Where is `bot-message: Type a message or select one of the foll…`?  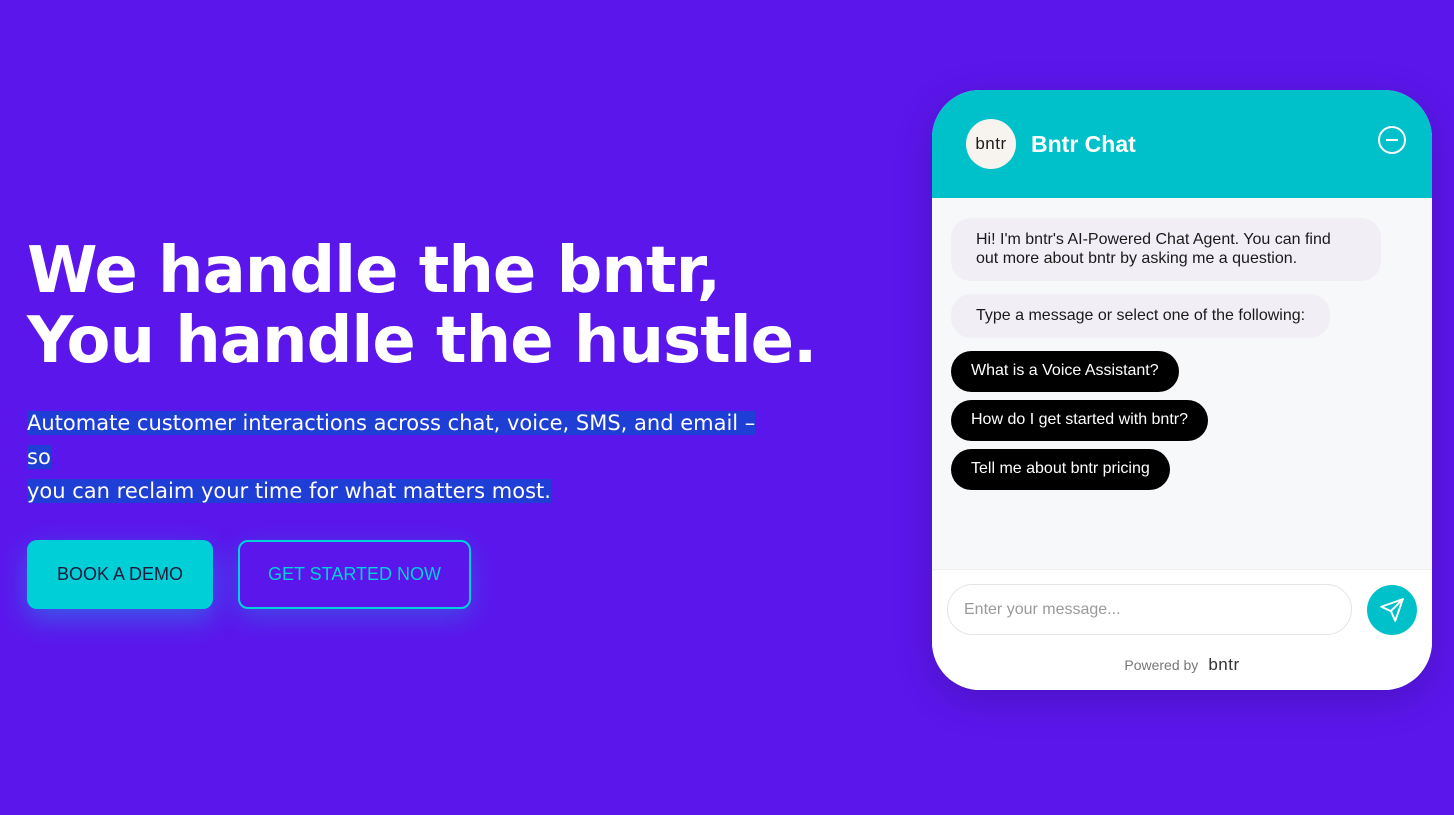 bot-message: Type a message or select one of the foll… is located at coordinates (1141, 316).